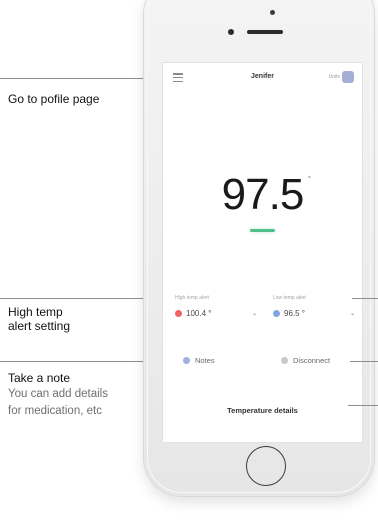 This screenshot has width=378, height=524. Describe the element at coordinates (365, 298) in the screenshot. I see `annotation-line-right-alert` at that location.